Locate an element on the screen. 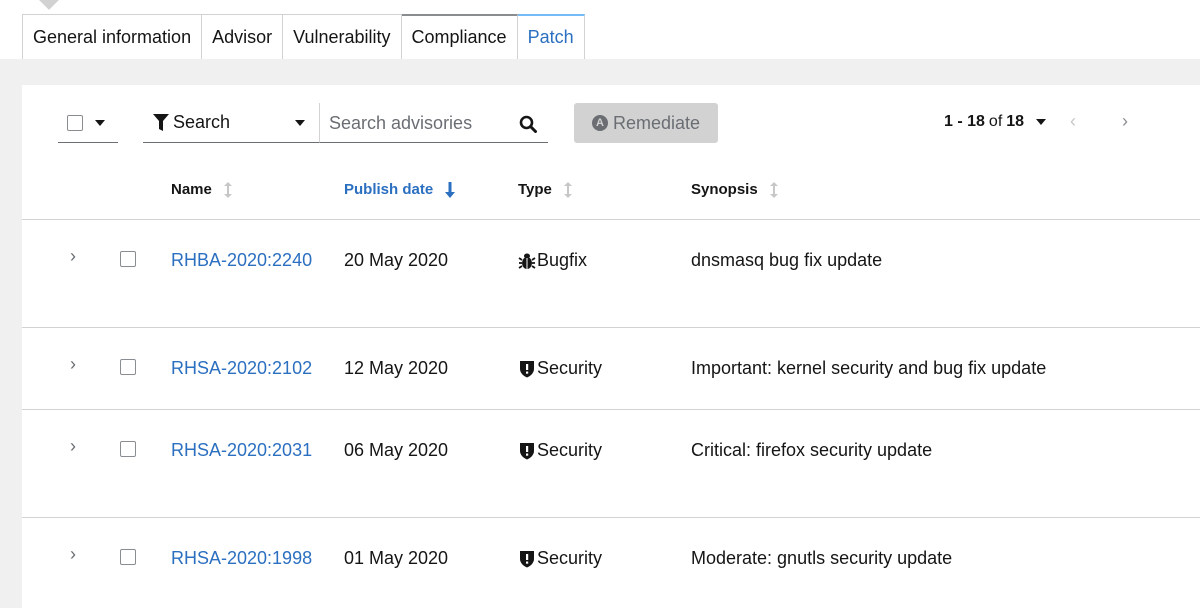 The image size is (1200, 608). synopsis: Critical: firefox security update is located at coordinates (812, 450).